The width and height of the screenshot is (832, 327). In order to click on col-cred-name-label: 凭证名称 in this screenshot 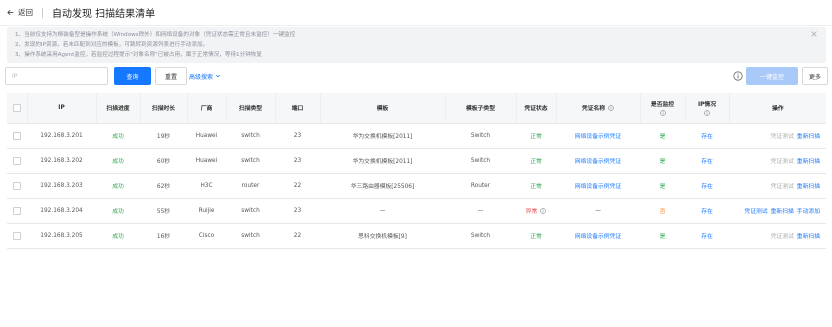, I will do `click(593, 109)`.